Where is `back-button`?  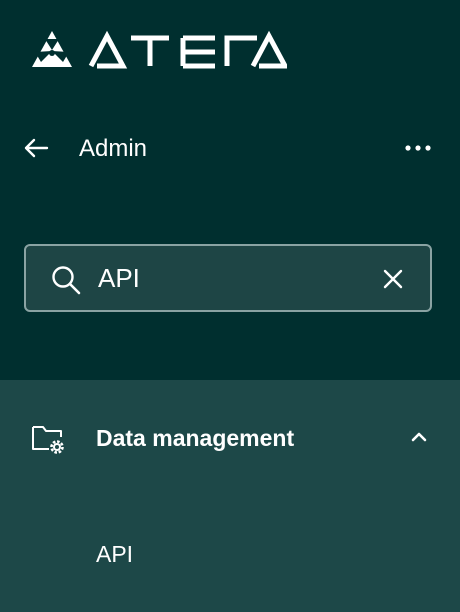
back-button is located at coordinates (36, 148).